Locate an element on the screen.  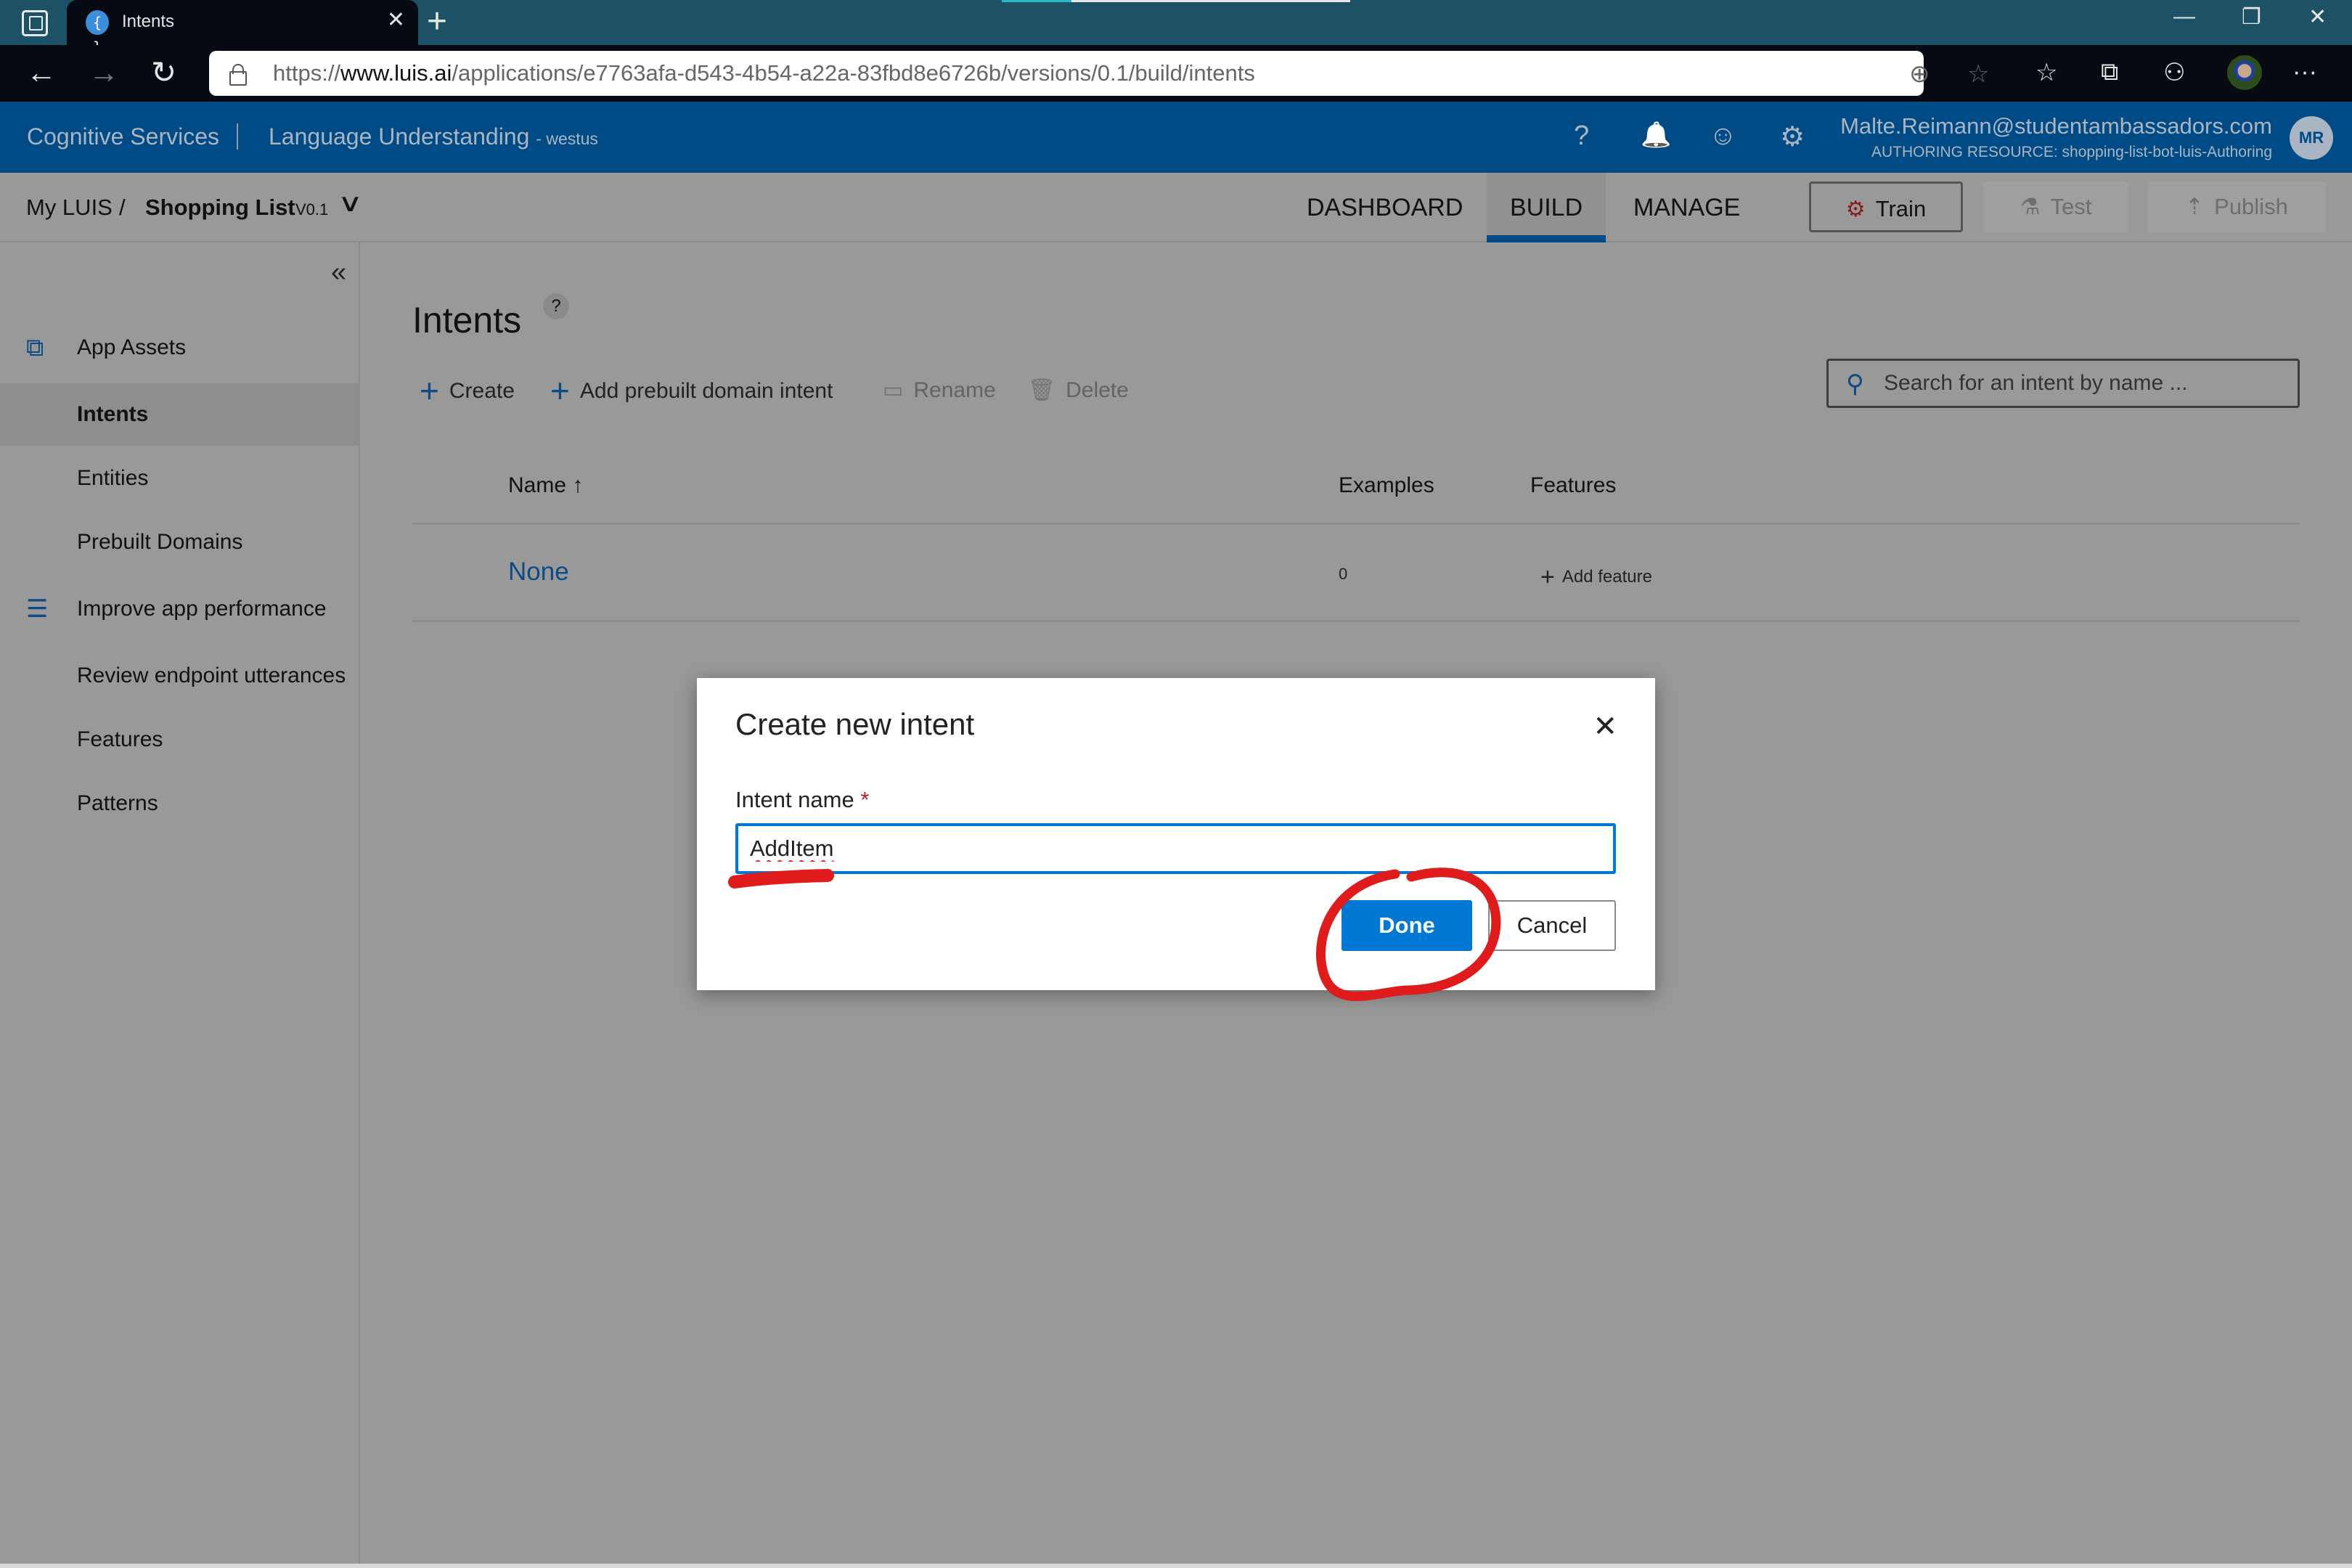
tab-build: BUILD is located at coordinates (1547, 208).